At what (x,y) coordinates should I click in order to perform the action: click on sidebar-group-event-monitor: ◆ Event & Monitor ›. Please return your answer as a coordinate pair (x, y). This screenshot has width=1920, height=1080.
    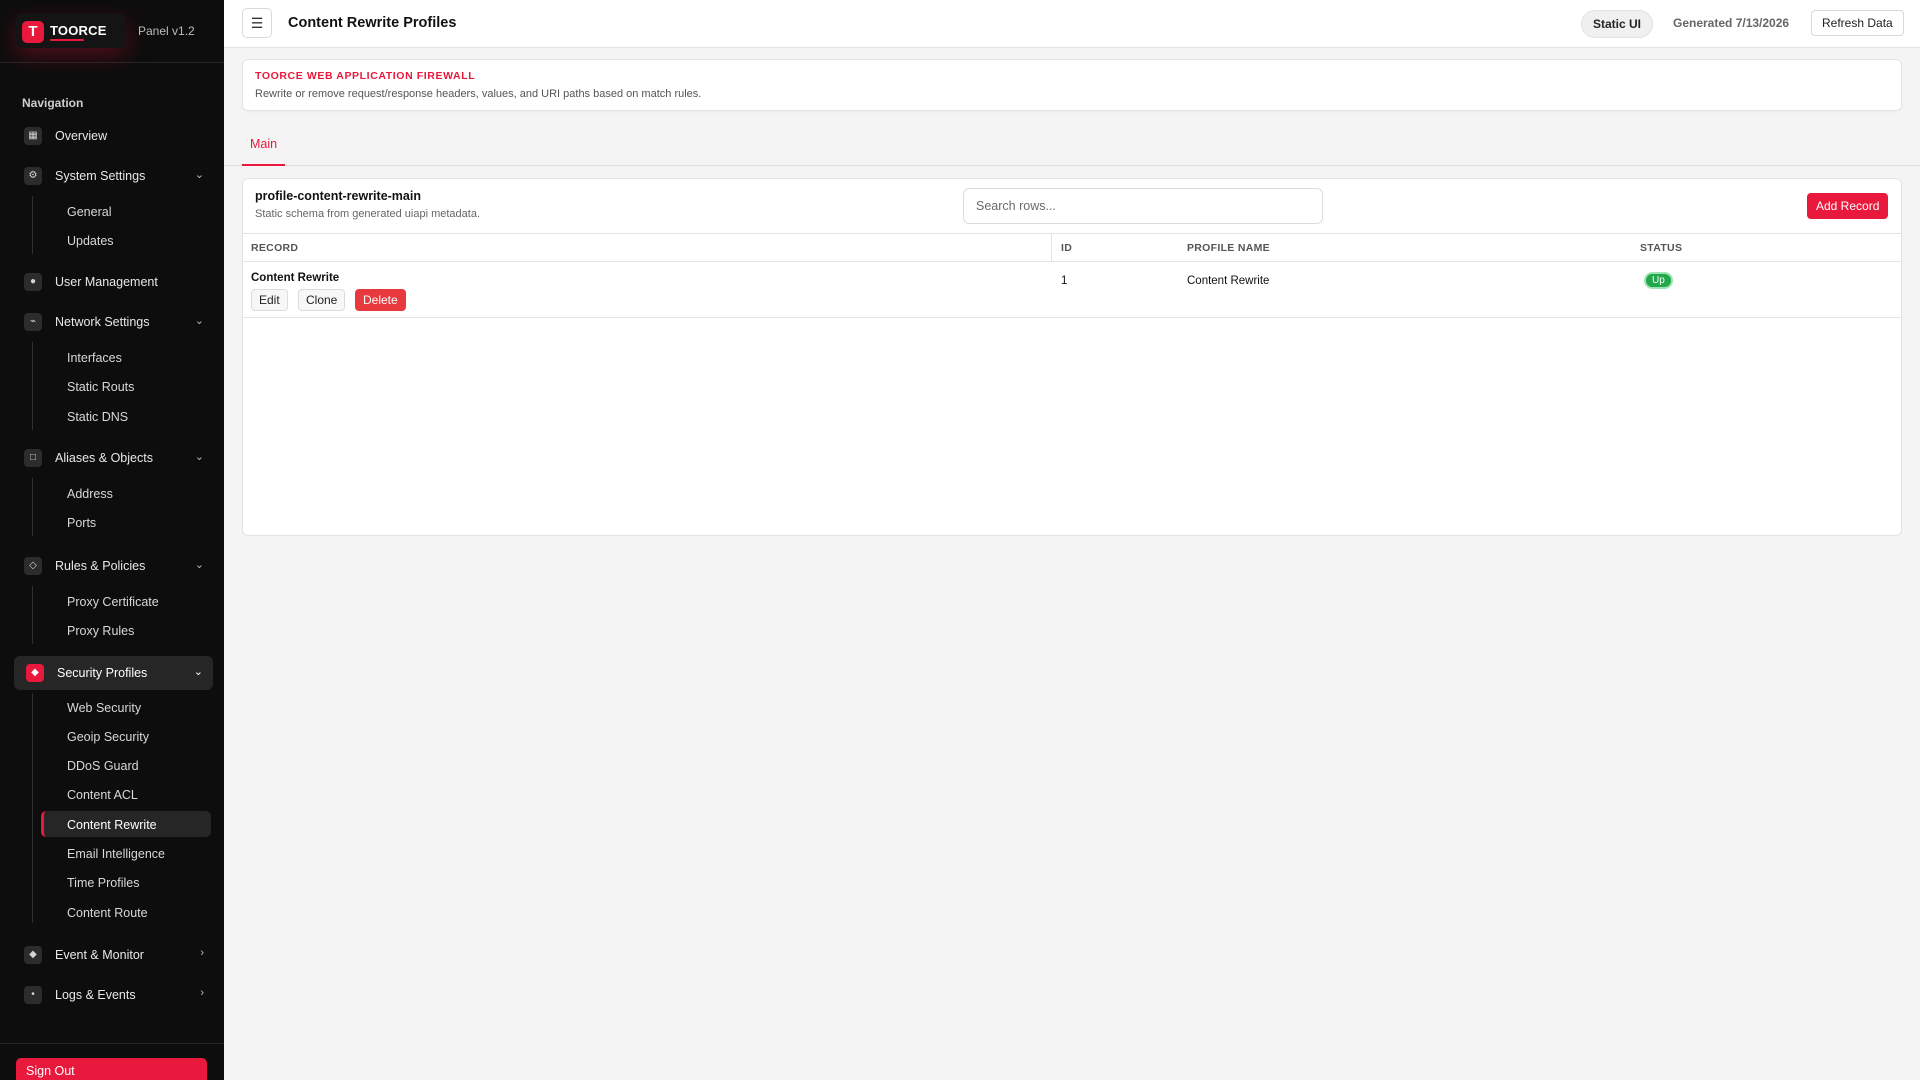
    Looking at the image, I should click on (114, 955).